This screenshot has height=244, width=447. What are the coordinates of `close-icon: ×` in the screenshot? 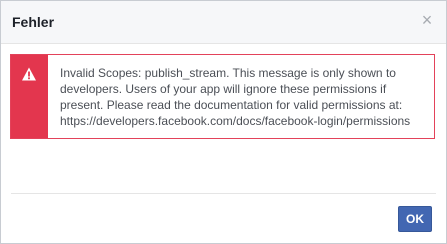 It's located at (427, 20).